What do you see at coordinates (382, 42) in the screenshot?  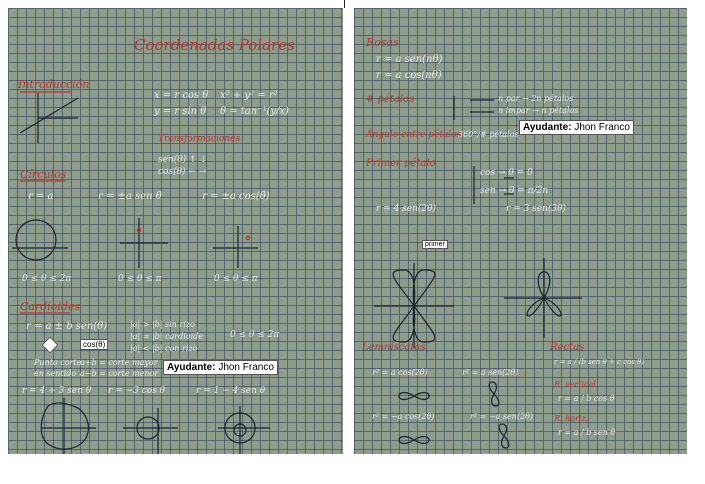 I see `roses-heading: Rosas` at bounding box center [382, 42].